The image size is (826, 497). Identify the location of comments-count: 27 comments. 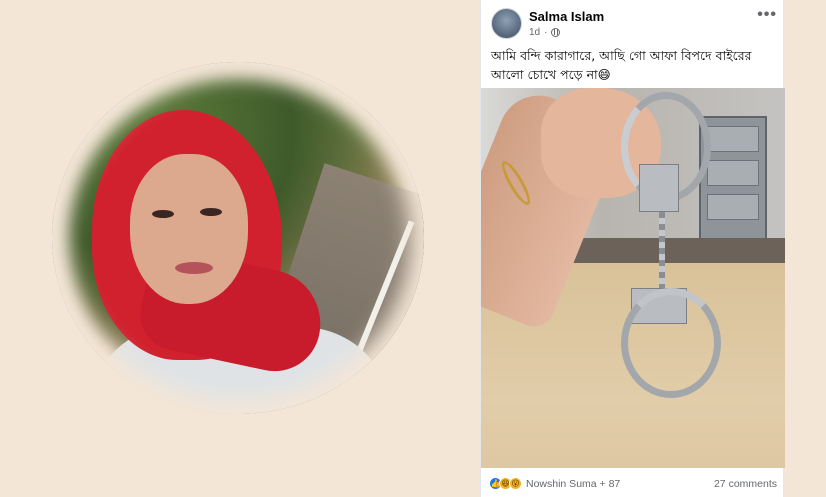
(745, 484).